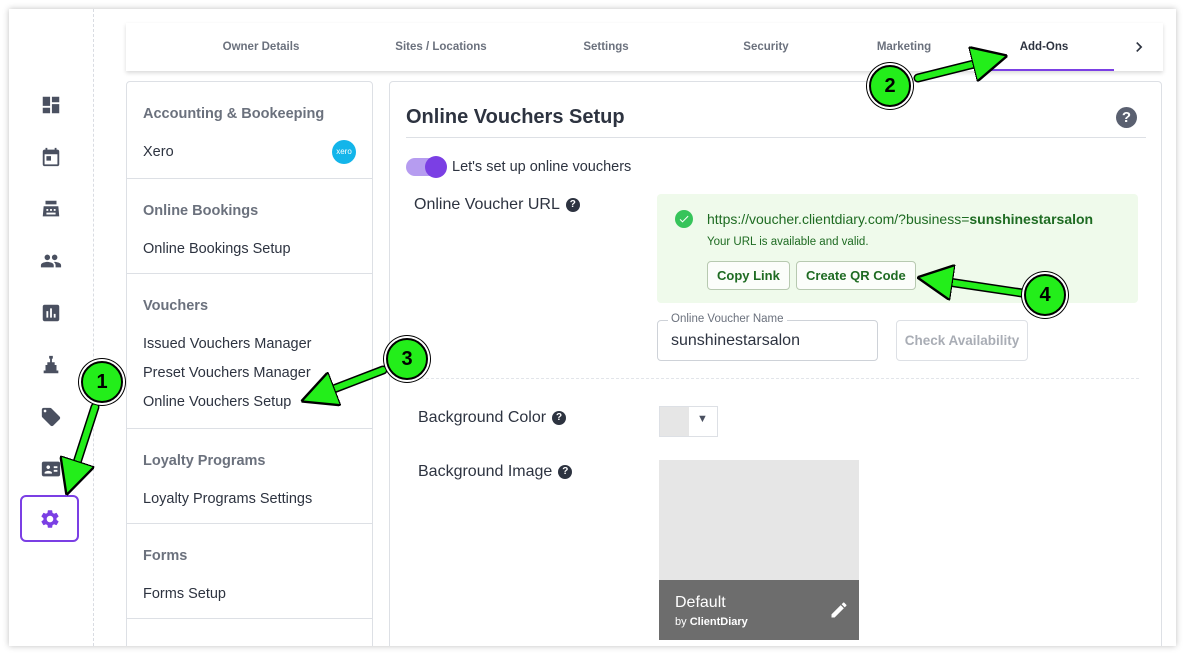 This screenshot has height=661, width=1191. Describe the element at coordinates (702, 419) in the screenshot. I see `caret-down-icon: ▼` at that location.